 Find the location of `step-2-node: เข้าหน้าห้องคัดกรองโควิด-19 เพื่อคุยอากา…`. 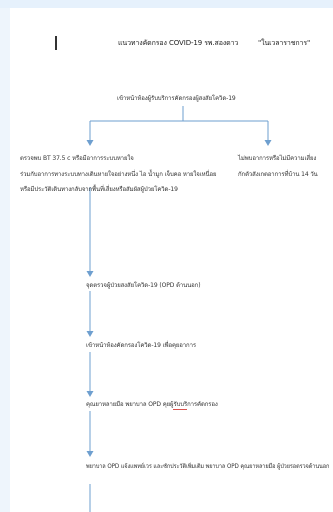

step-2-node: เข้าหน้าห้องคัดกรองโควิด-19 เพื่อคุยอากา… is located at coordinates (141, 345).